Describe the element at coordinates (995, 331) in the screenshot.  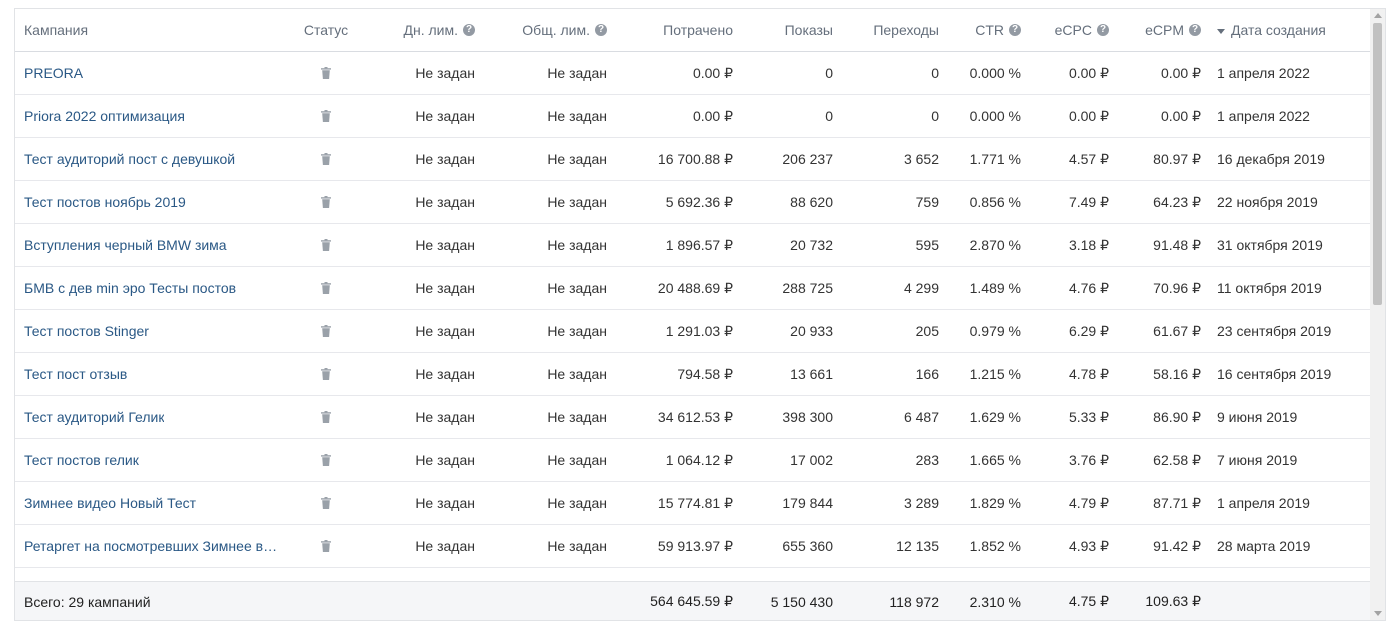
I see `ctr-value: 0.979 %` at that location.